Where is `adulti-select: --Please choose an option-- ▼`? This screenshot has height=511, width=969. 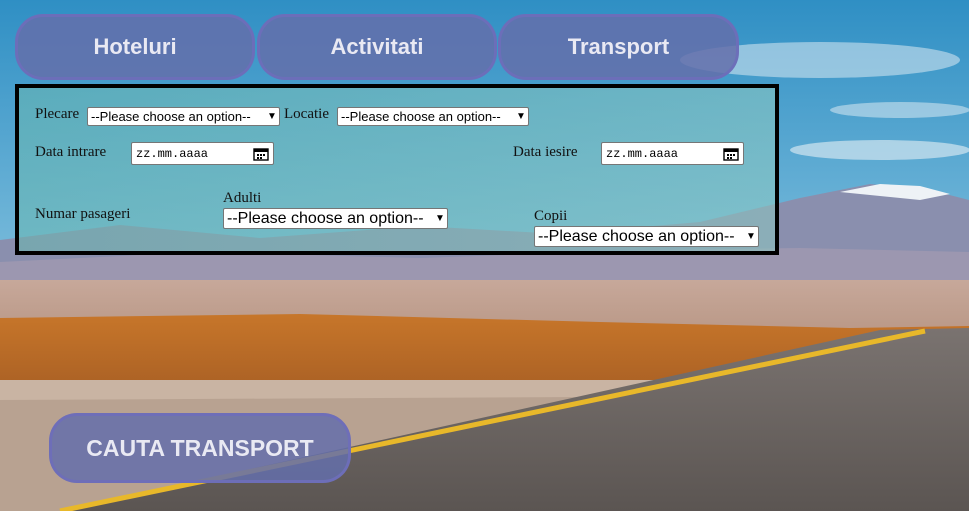 adulti-select: --Please choose an option-- ▼ is located at coordinates (335, 218).